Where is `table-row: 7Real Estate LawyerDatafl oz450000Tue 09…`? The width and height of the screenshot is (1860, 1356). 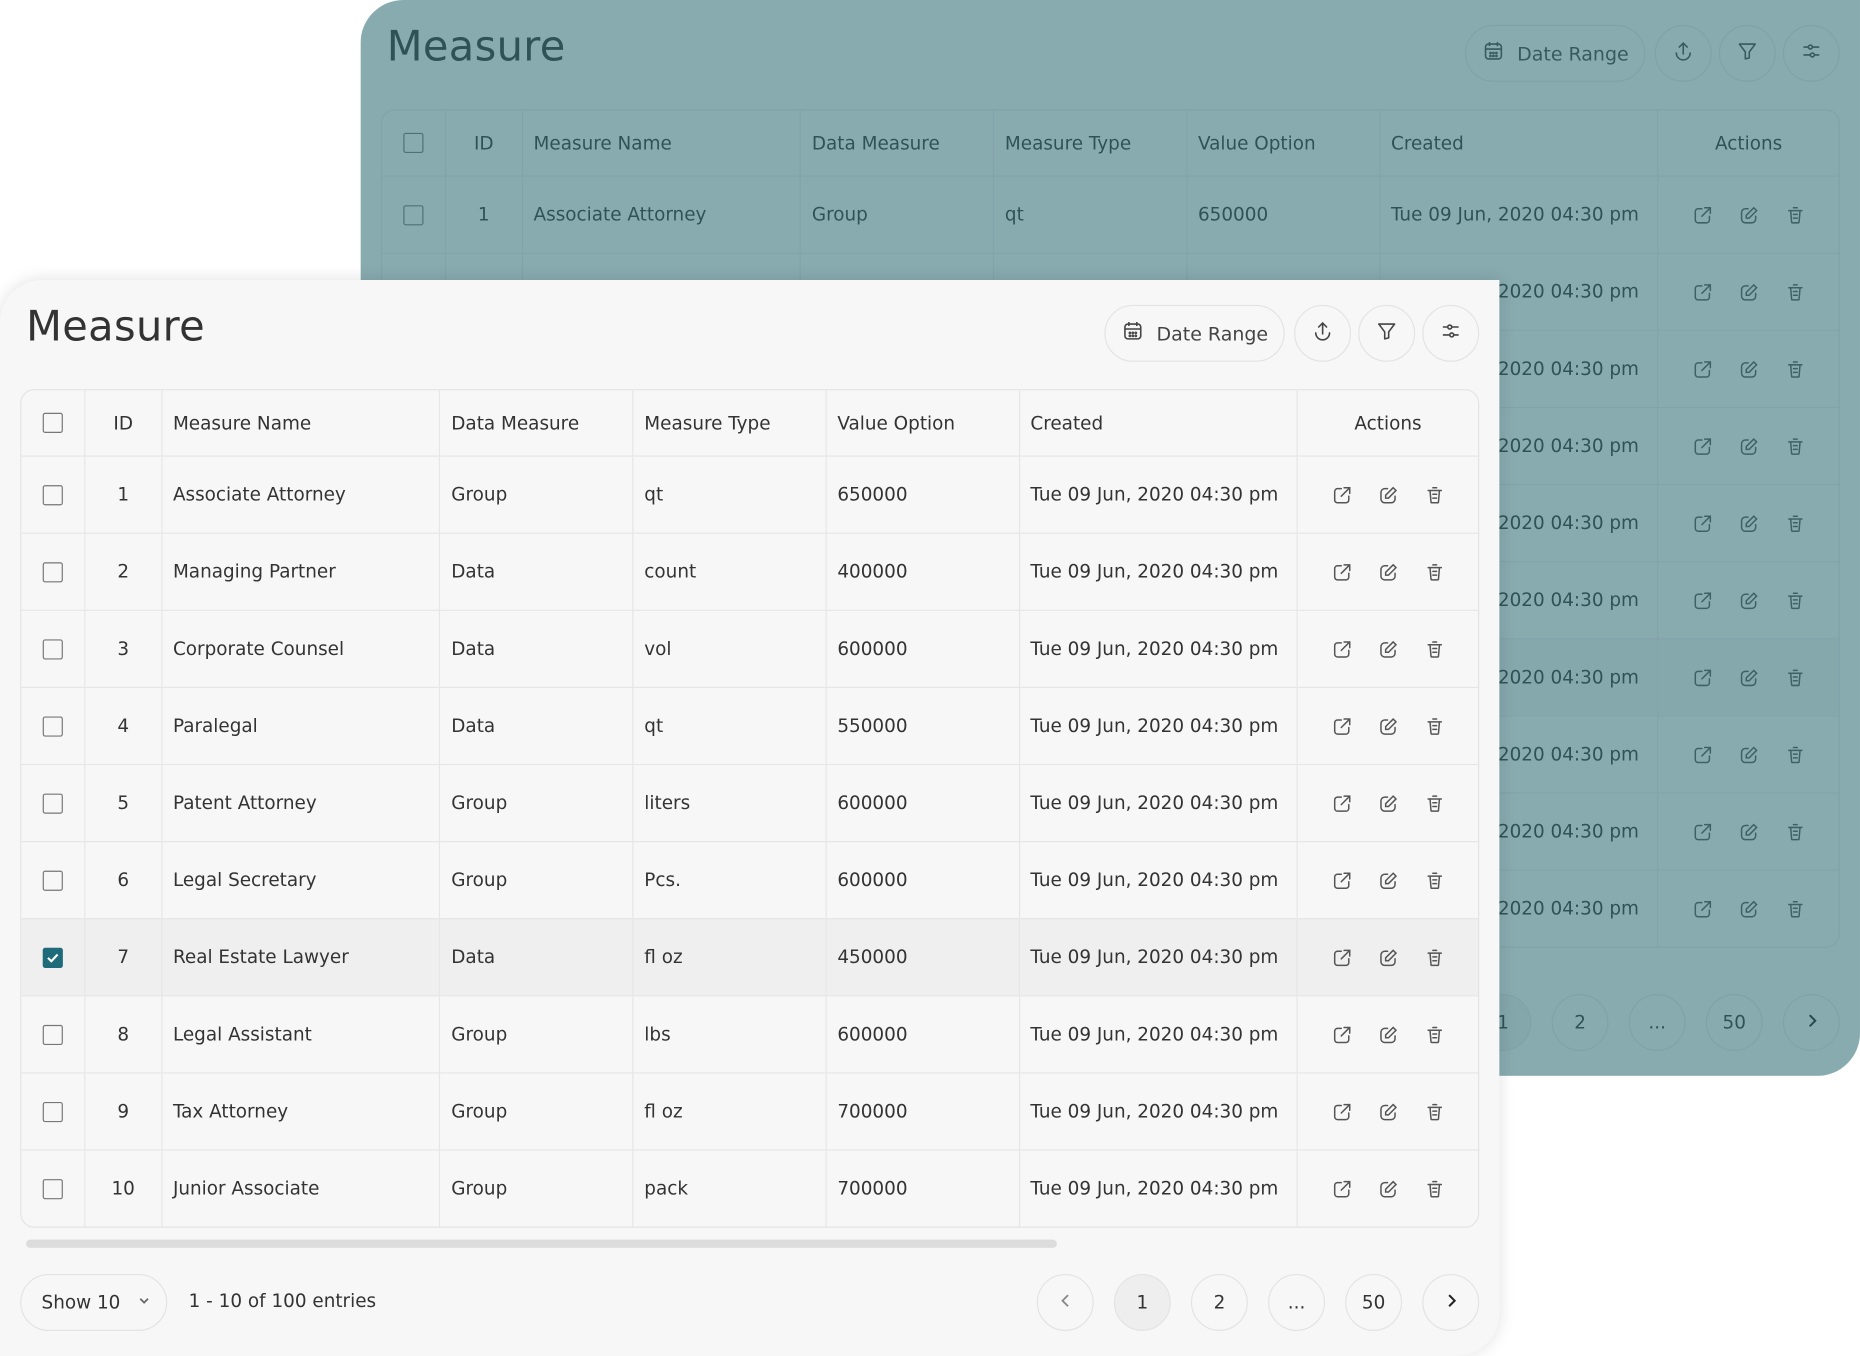
table-row: 7Real Estate LawyerDatafl oz450000Tue 09… is located at coordinates (750, 957).